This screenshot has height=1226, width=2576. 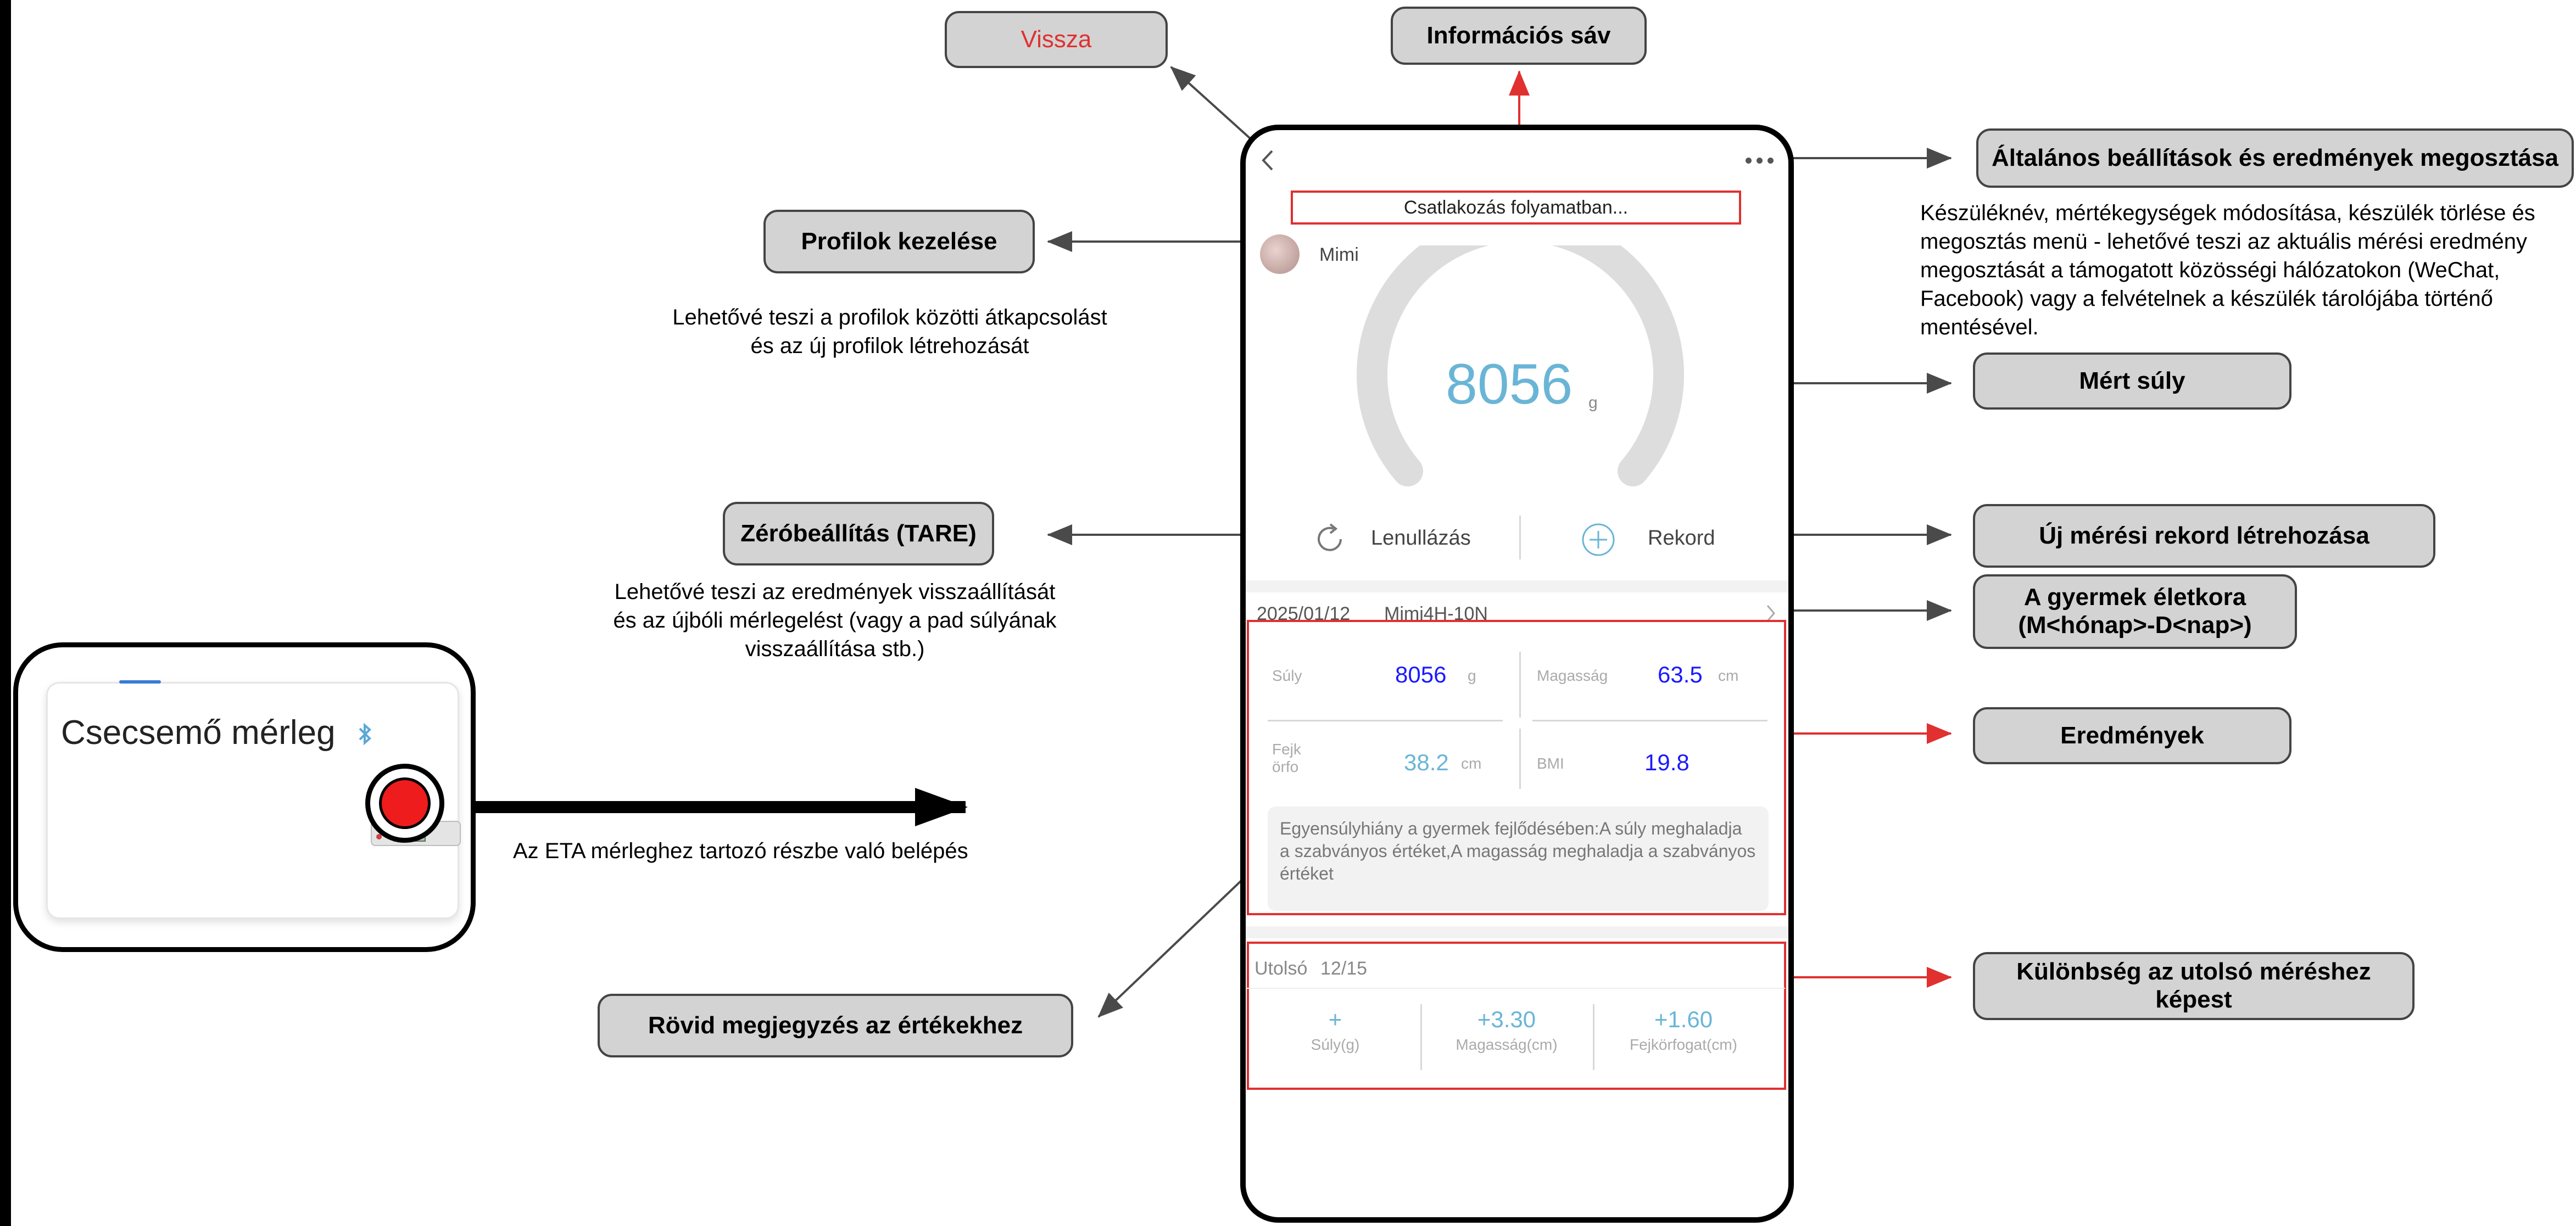 I want to click on last-date: 12/15, so click(x=1344, y=968).